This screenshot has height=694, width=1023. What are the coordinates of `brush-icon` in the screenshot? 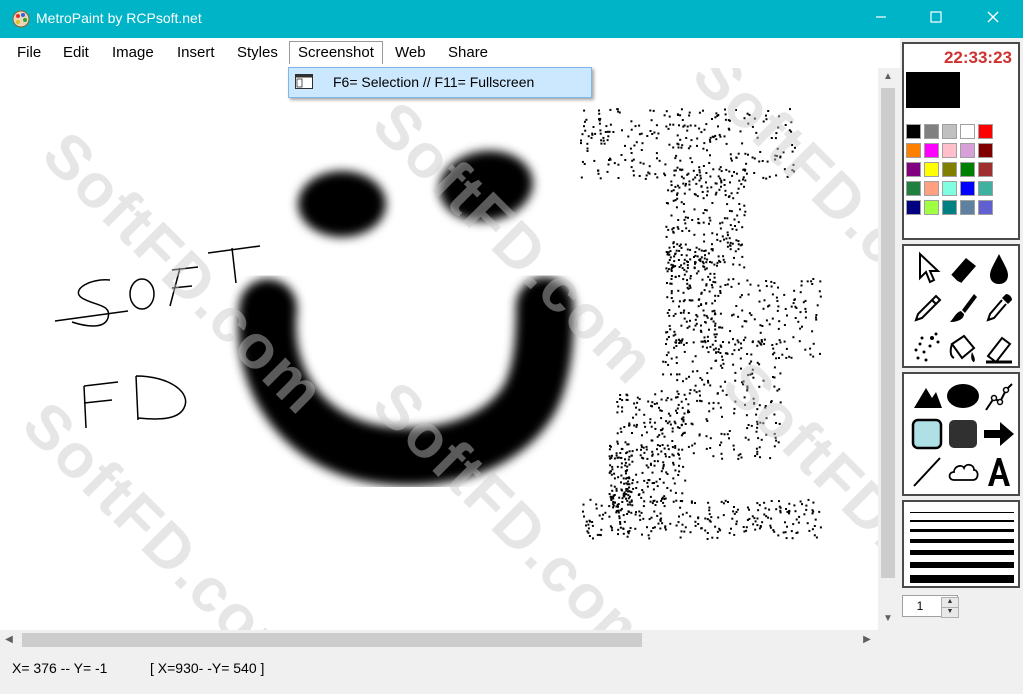 It's located at (963, 308).